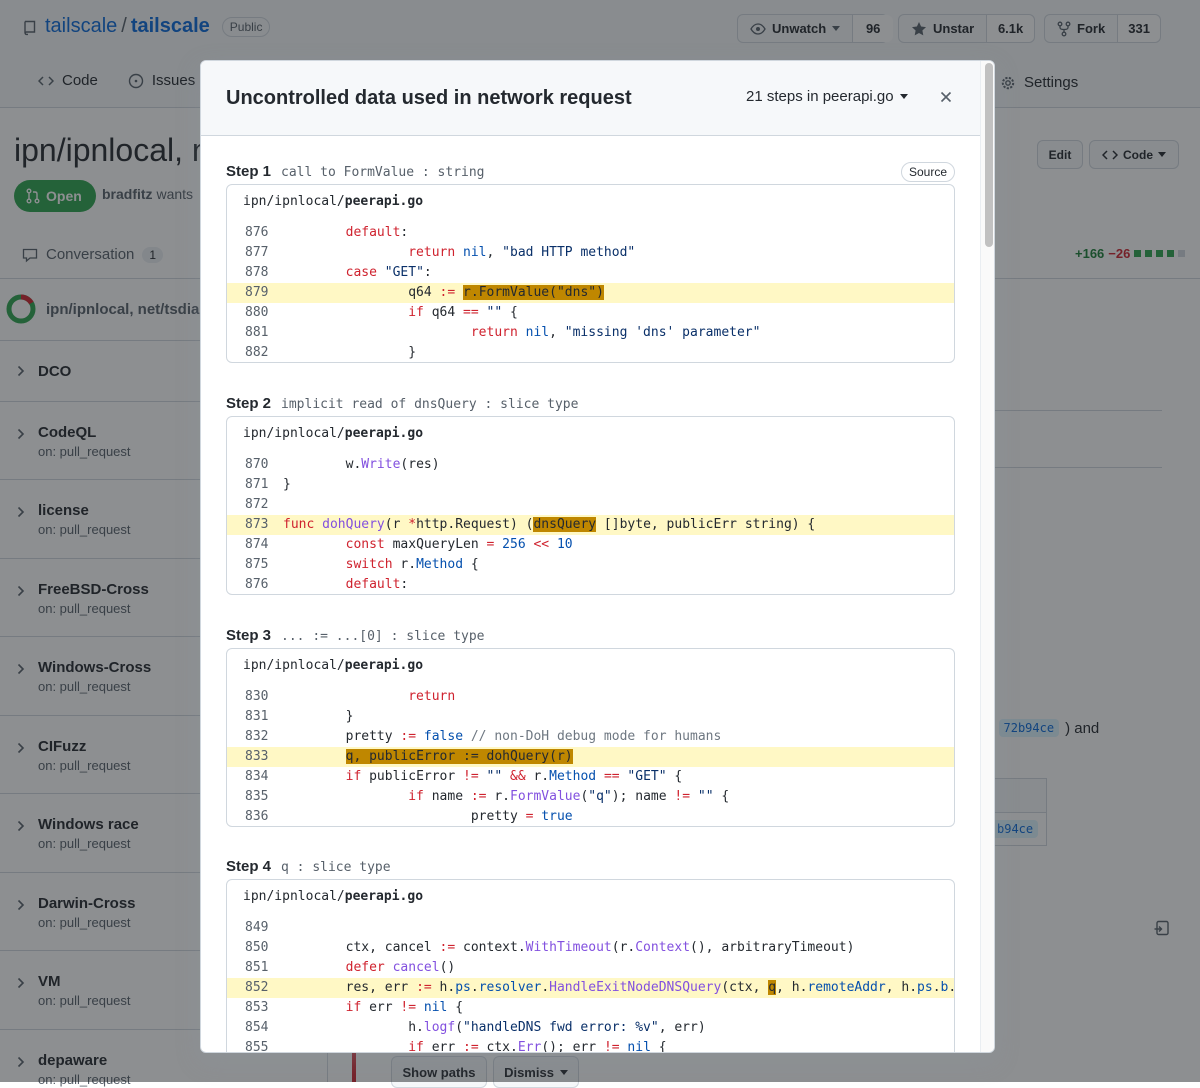 The width and height of the screenshot is (1200, 1088). I want to click on code-line: 874 const maxQueryLen = 256 << 10, so click(409, 544).